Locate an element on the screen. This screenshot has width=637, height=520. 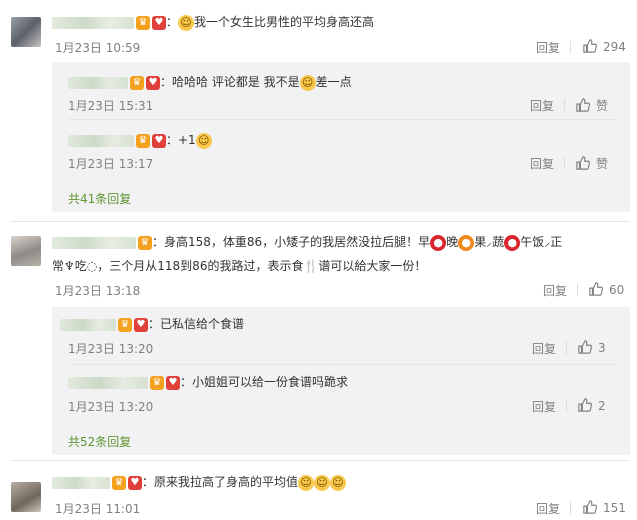
pills-emoji-icon: ◌ is located at coordinates (92, 266).